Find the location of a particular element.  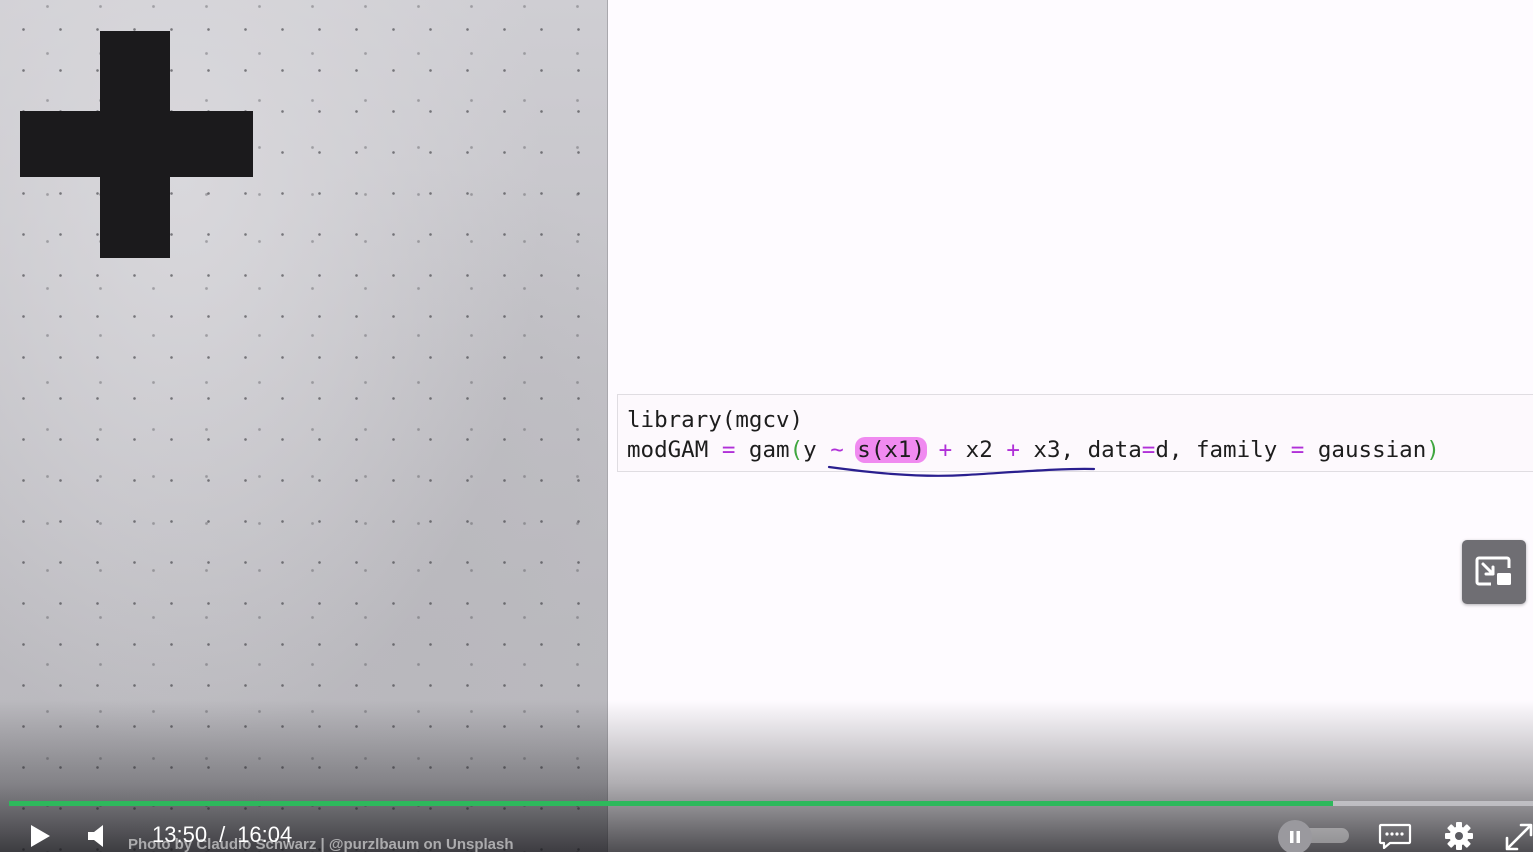

code-token: d, family is located at coordinates (1223, 450).